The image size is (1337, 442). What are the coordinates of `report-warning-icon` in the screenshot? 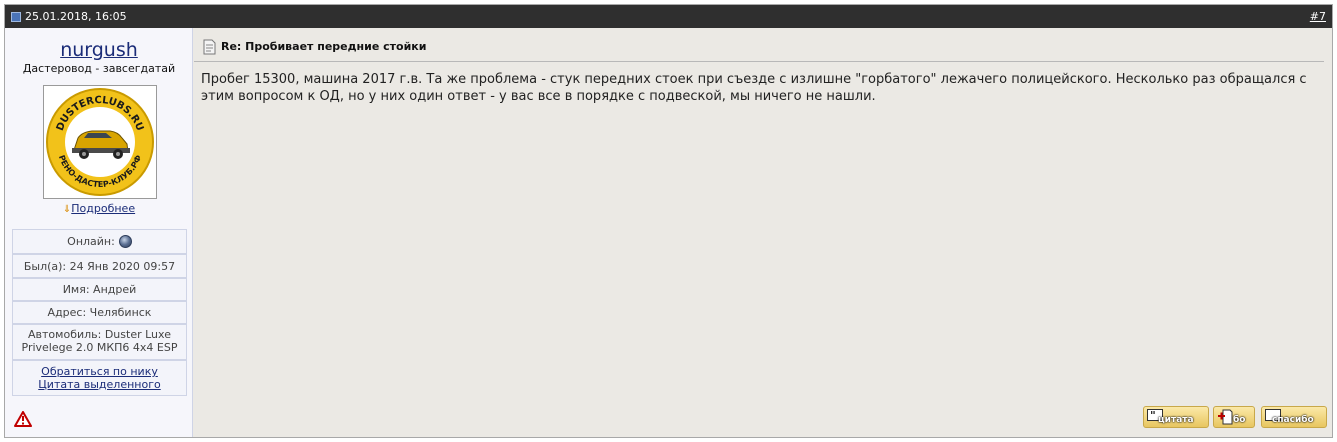 It's located at (23, 419).